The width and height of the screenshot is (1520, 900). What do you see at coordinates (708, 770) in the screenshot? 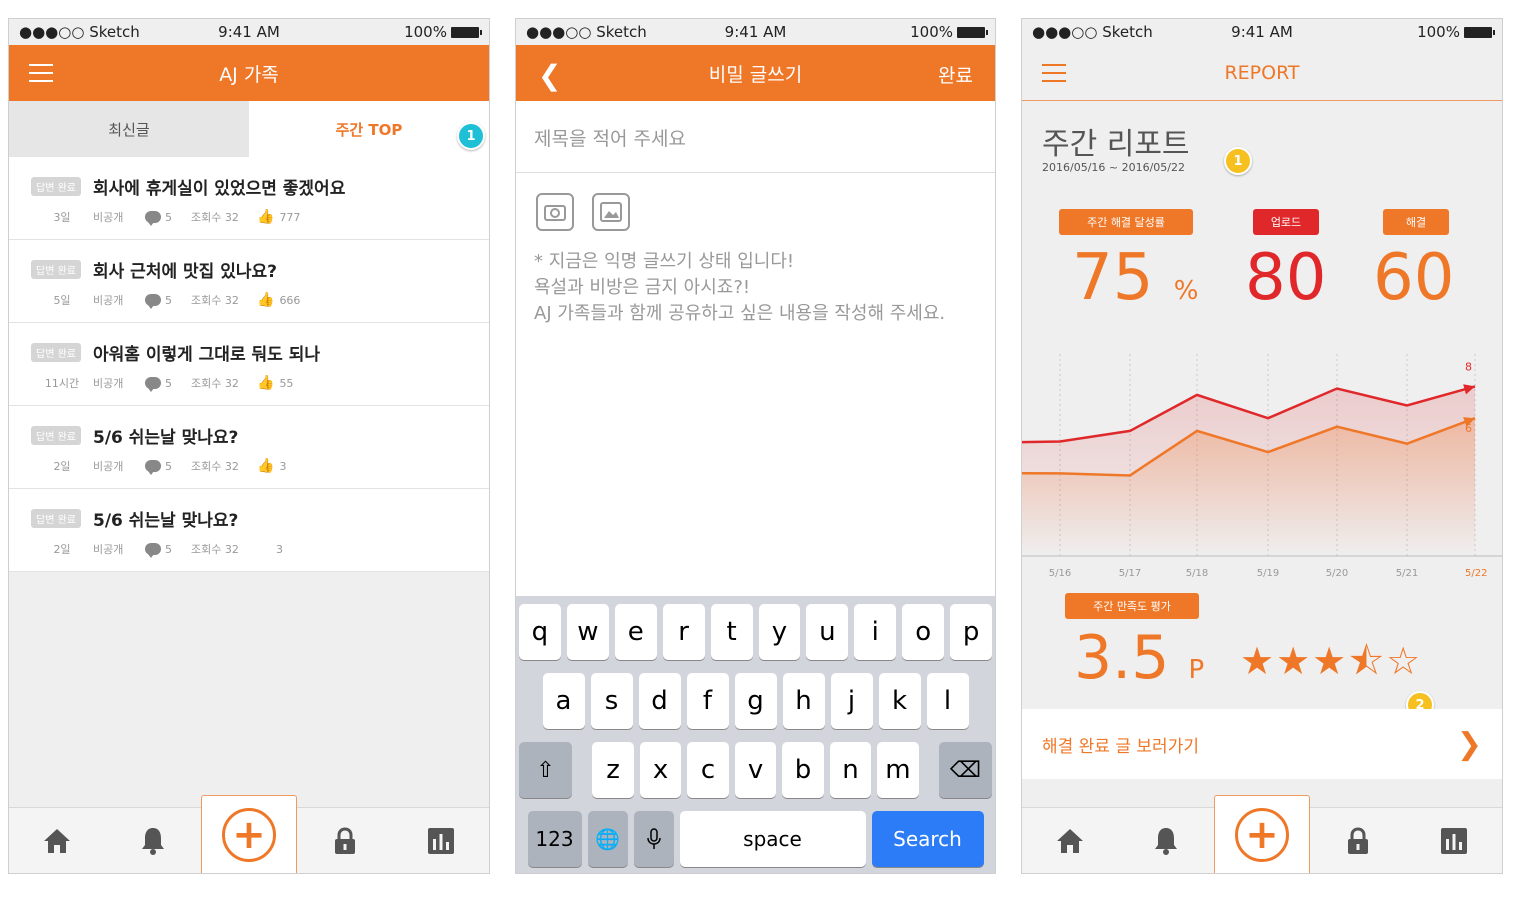
I see `key-c: c` at bounding box center [708, 770].